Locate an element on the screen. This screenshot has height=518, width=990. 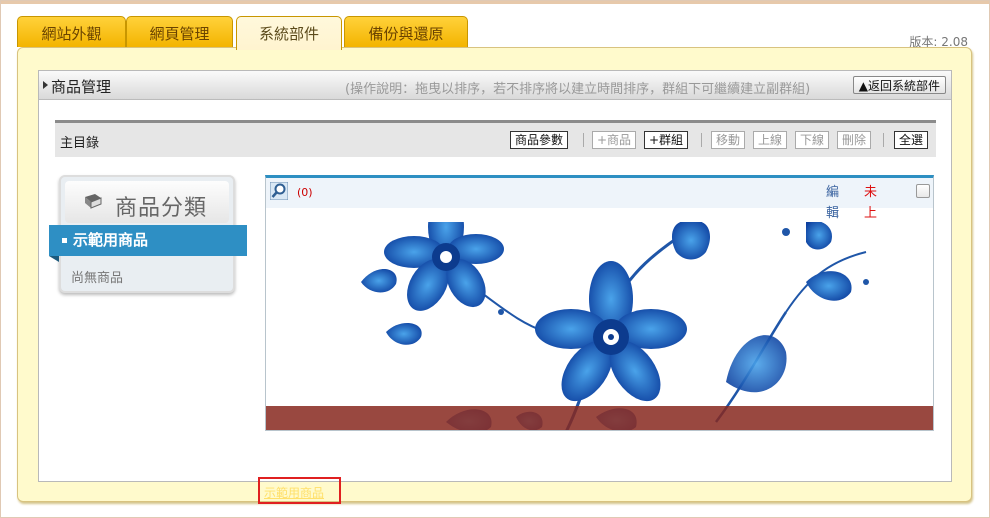
breadcrumb-root: 主目錄 is located at coordinates (79, 141).